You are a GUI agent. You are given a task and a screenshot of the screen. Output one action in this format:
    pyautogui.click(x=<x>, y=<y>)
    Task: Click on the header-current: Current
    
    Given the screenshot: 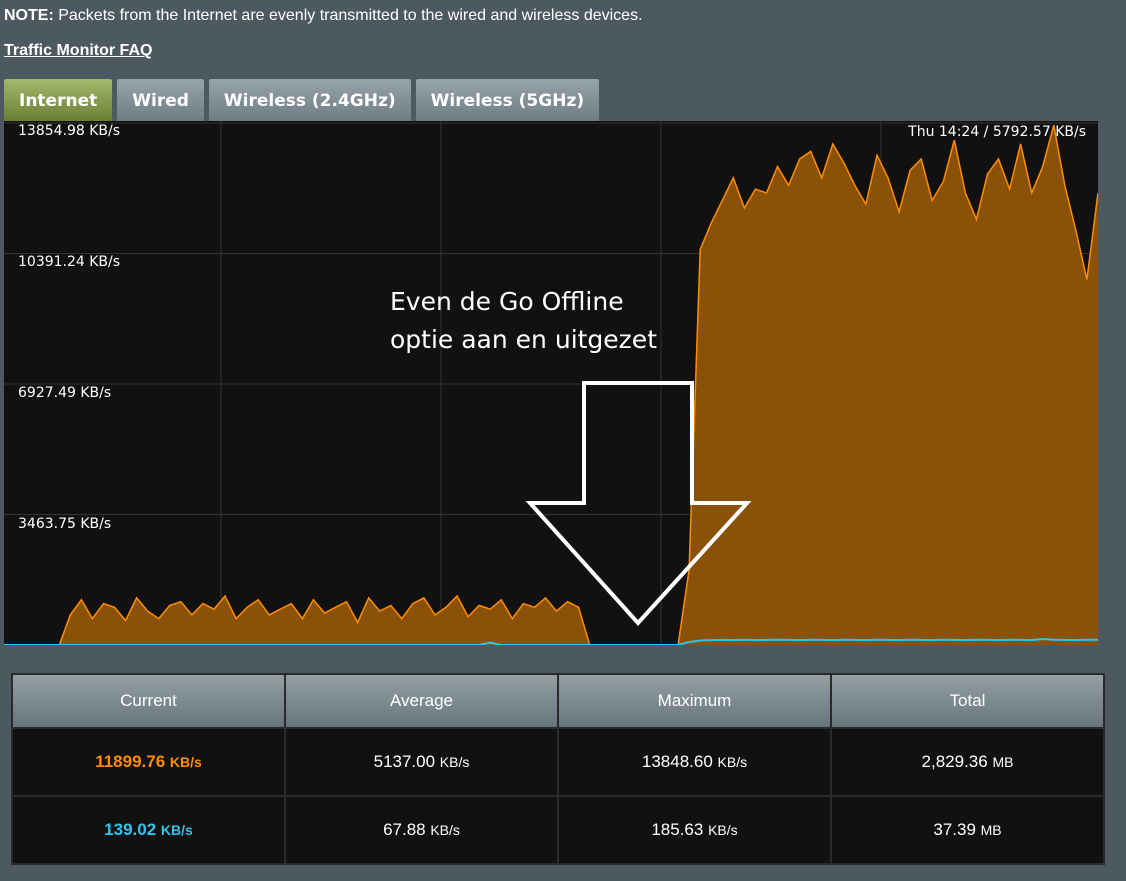 What is the action you would take?
    pyautogui.click(x=148, y=701)
    